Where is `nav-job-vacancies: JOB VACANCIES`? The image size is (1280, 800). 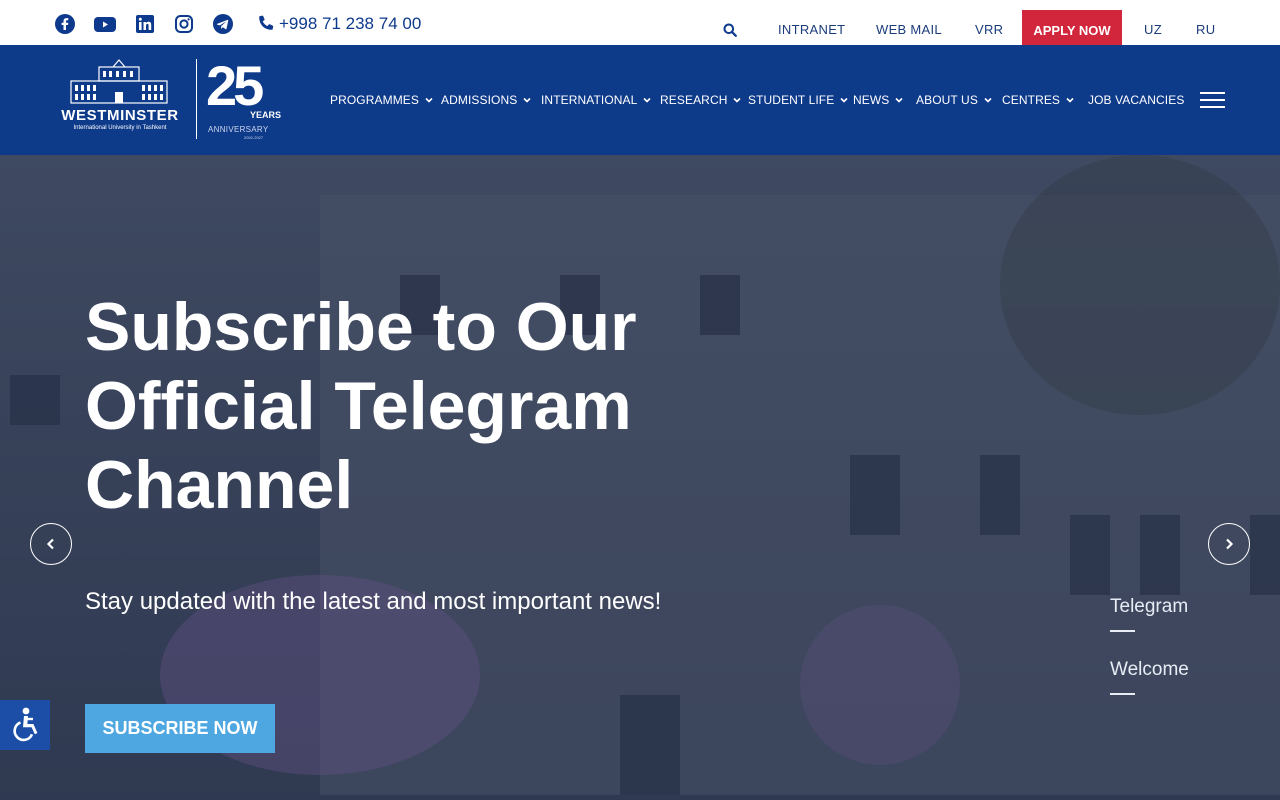
nav-job-vacancies: JOB VACANCIES is located at coordinates (1136, 100).